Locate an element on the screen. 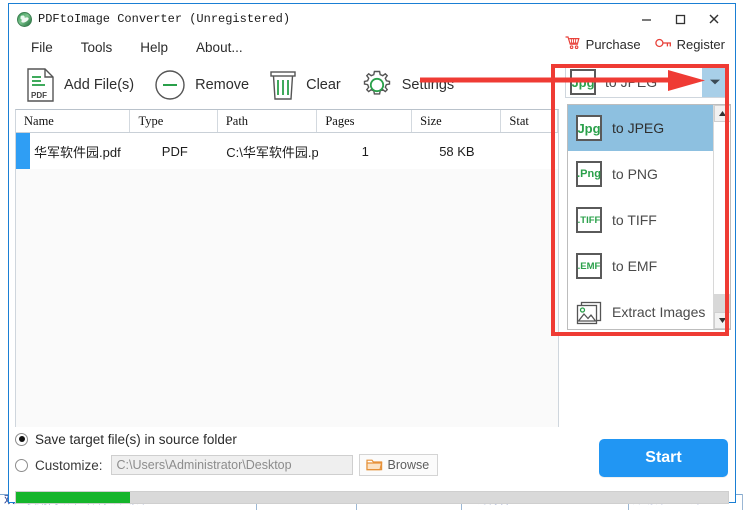 This screenshot has width=743, height=510. settings-button: Settings is located at coordinates (407, 85).